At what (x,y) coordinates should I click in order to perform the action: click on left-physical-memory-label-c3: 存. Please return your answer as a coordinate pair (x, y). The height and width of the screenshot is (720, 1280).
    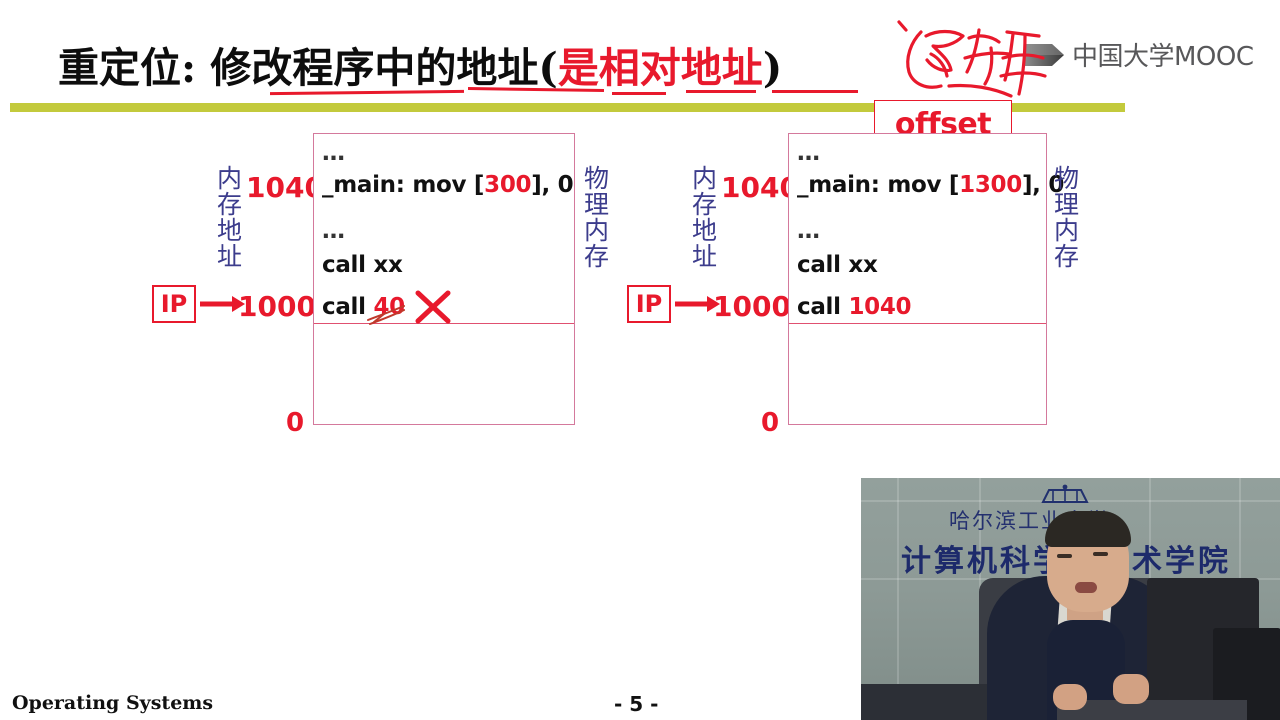
    Looking at the image, I should click on (596, 256).